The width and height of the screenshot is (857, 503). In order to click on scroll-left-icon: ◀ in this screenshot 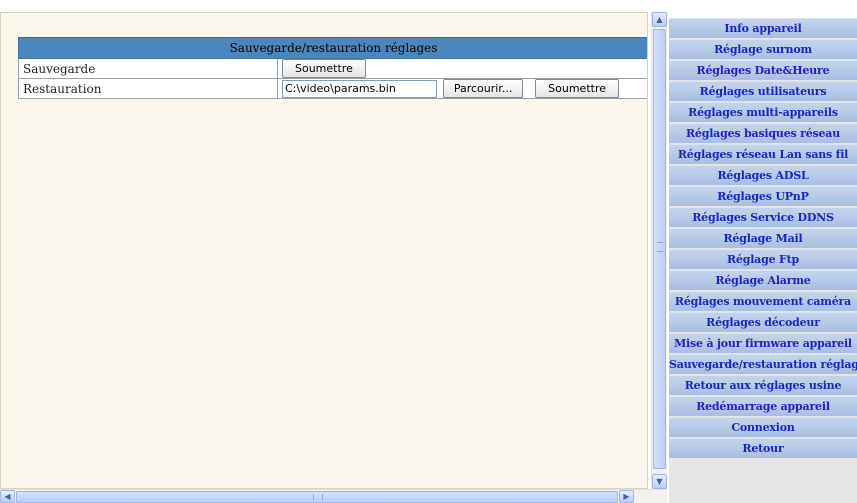, I will do `click(7, 496)`.